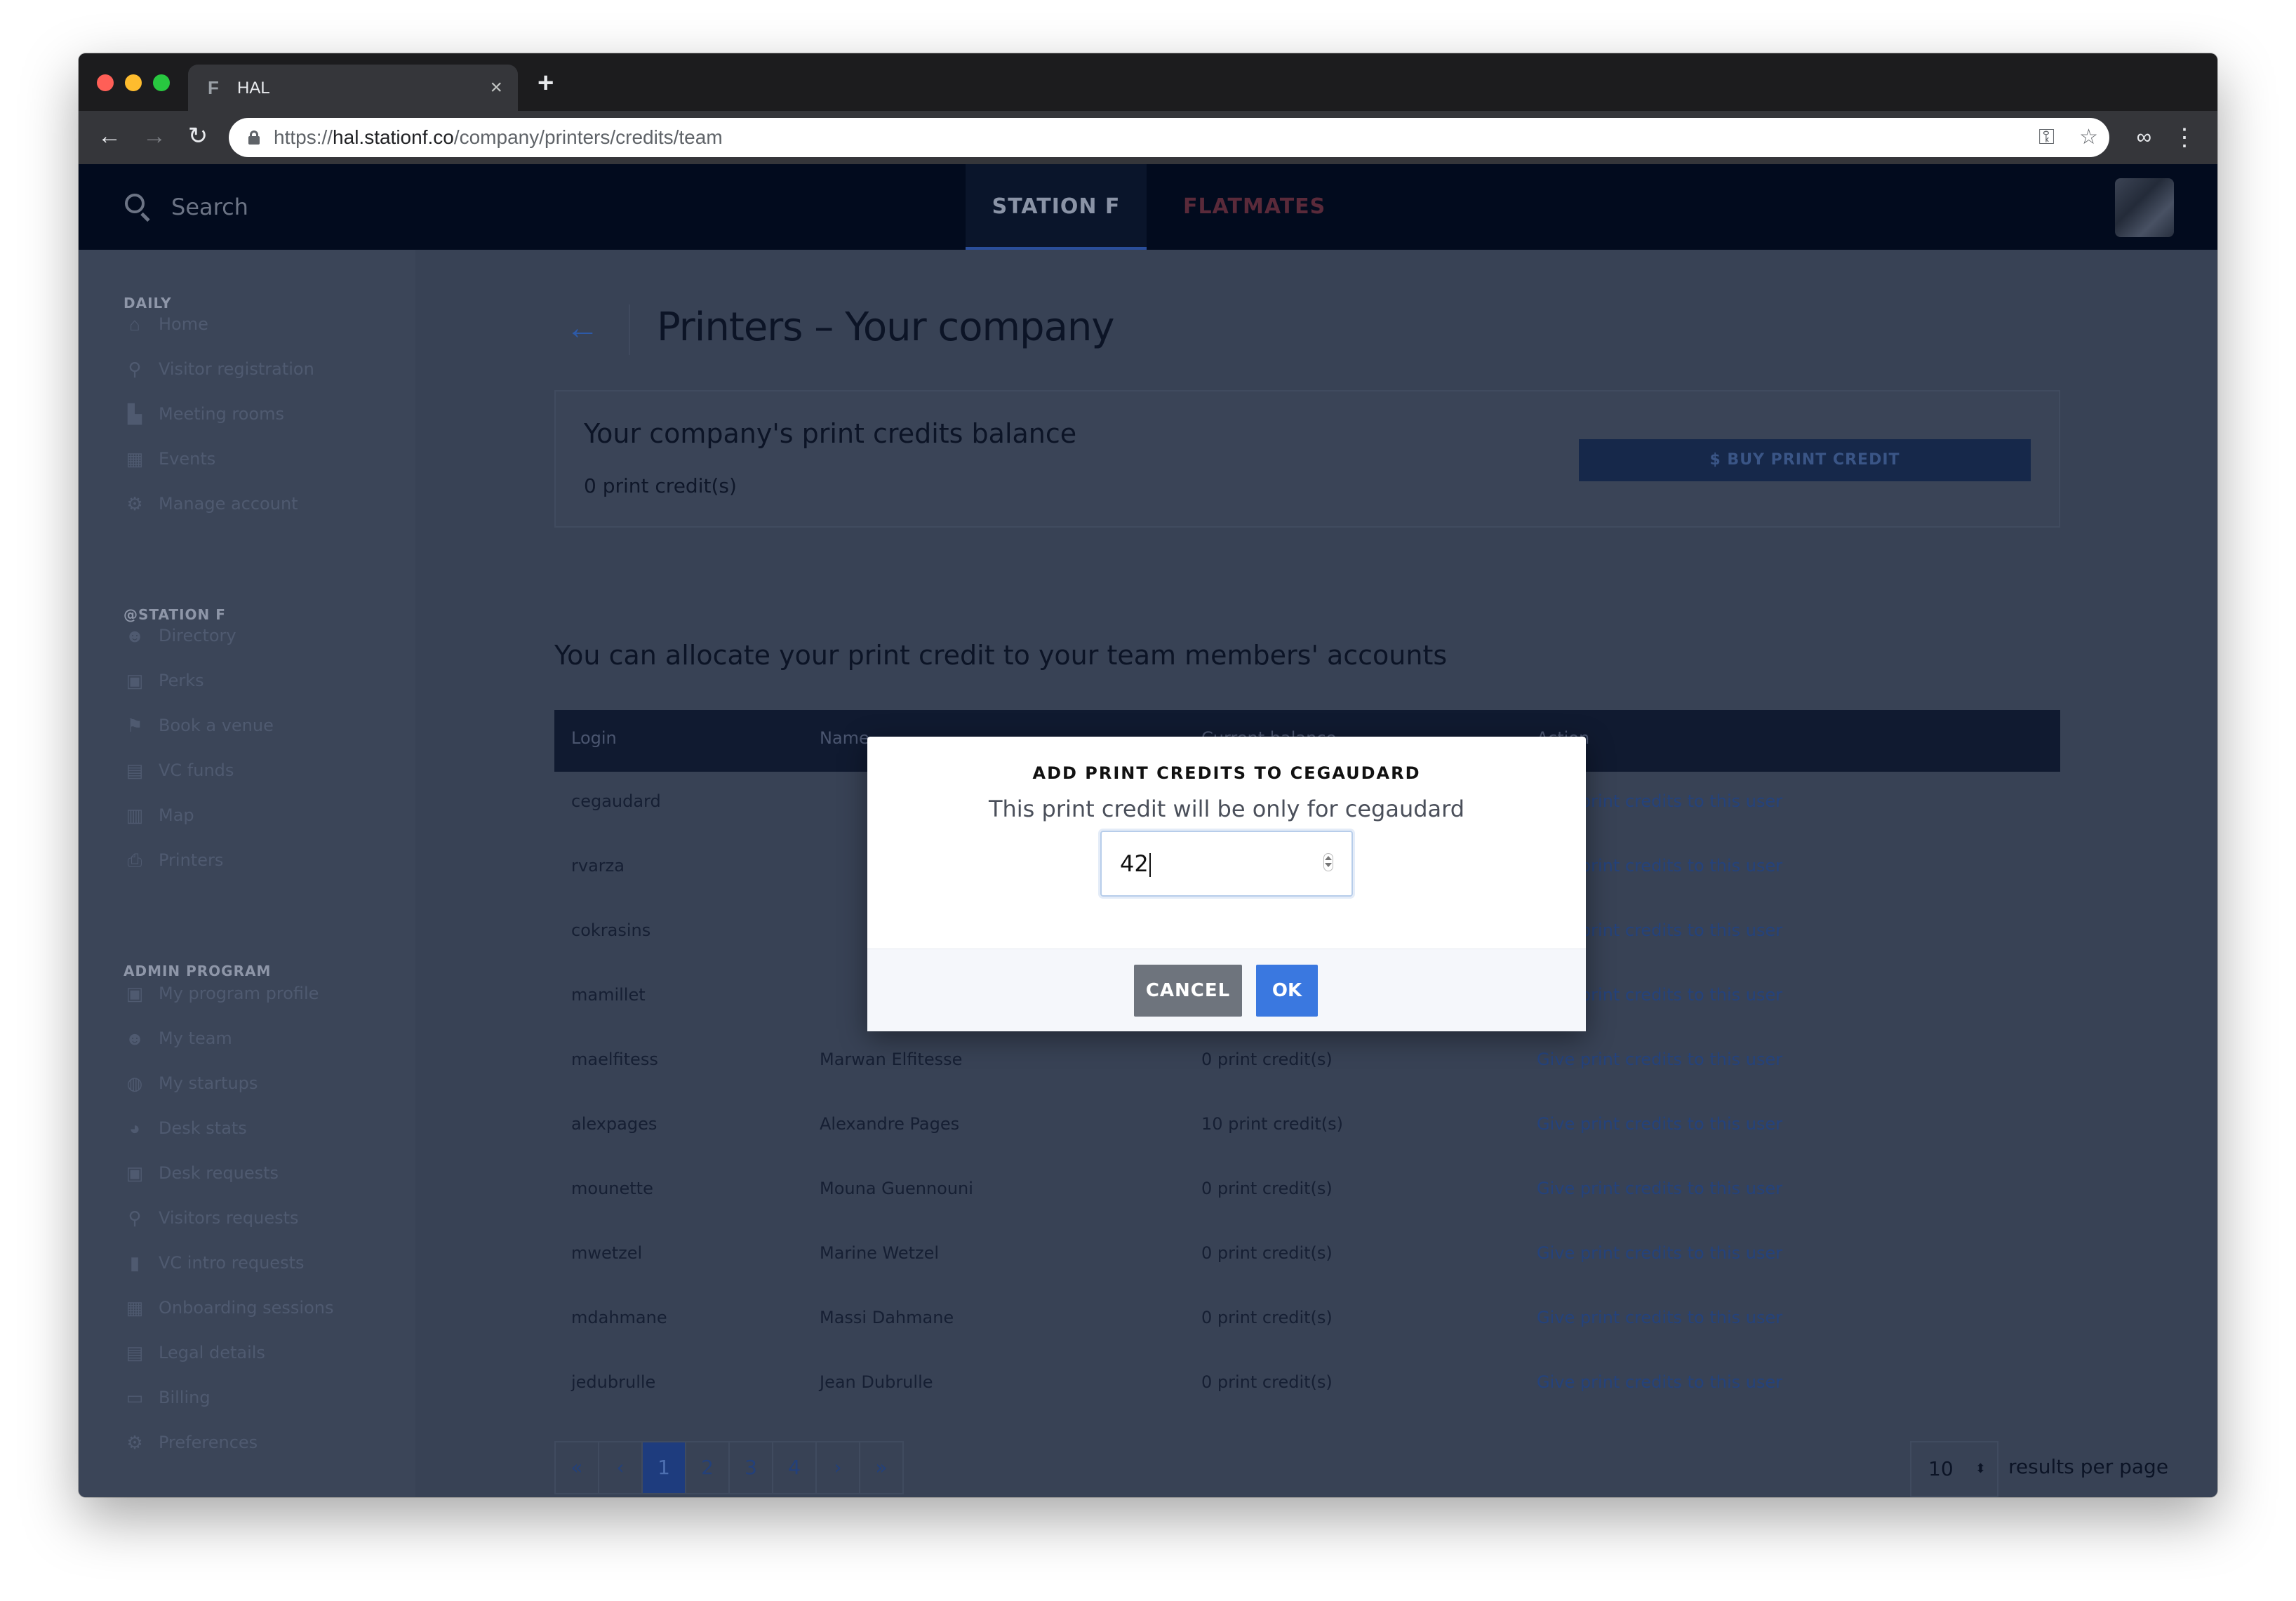  I want to click on sidebar-item-onboarding-sessions: ▦ Onboarding sessions, so click(229, 1308).